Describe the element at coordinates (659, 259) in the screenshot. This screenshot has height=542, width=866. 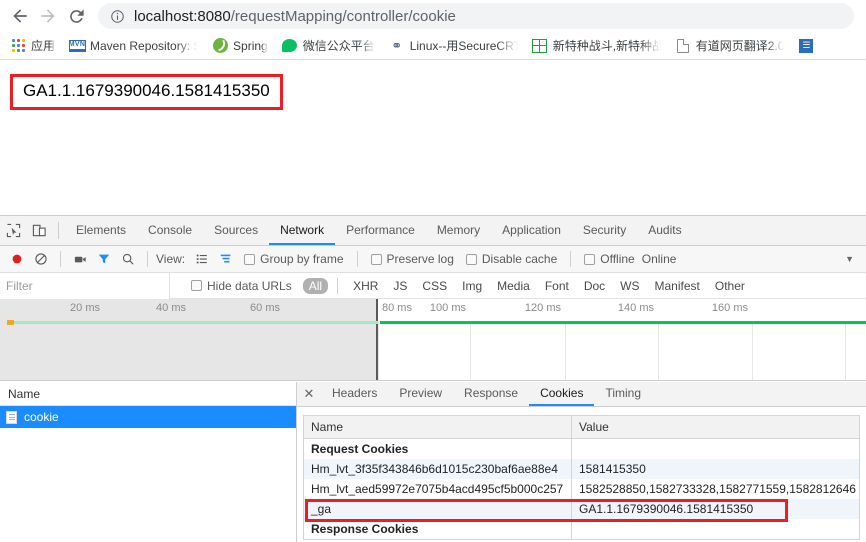
I see `throttling-select: Online` at that location.